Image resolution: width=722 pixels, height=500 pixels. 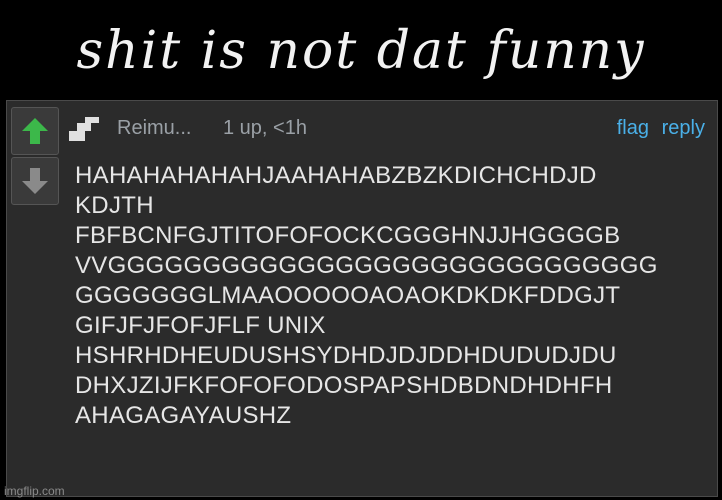 I want to click on flag-link: flag, so click(x=633, y=128).